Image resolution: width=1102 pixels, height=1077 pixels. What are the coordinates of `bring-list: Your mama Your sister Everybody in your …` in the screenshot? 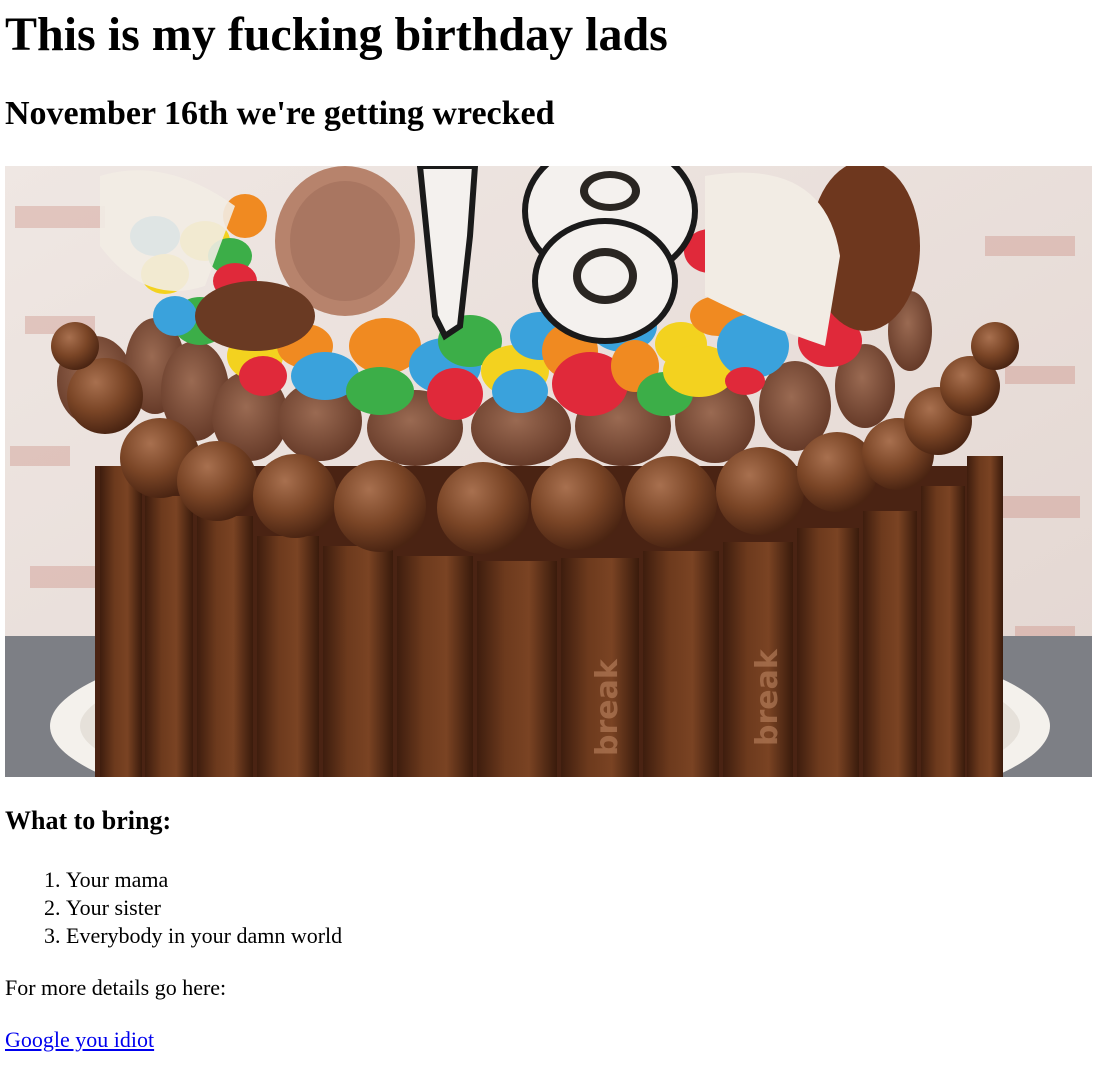 It's located at (173, 908).